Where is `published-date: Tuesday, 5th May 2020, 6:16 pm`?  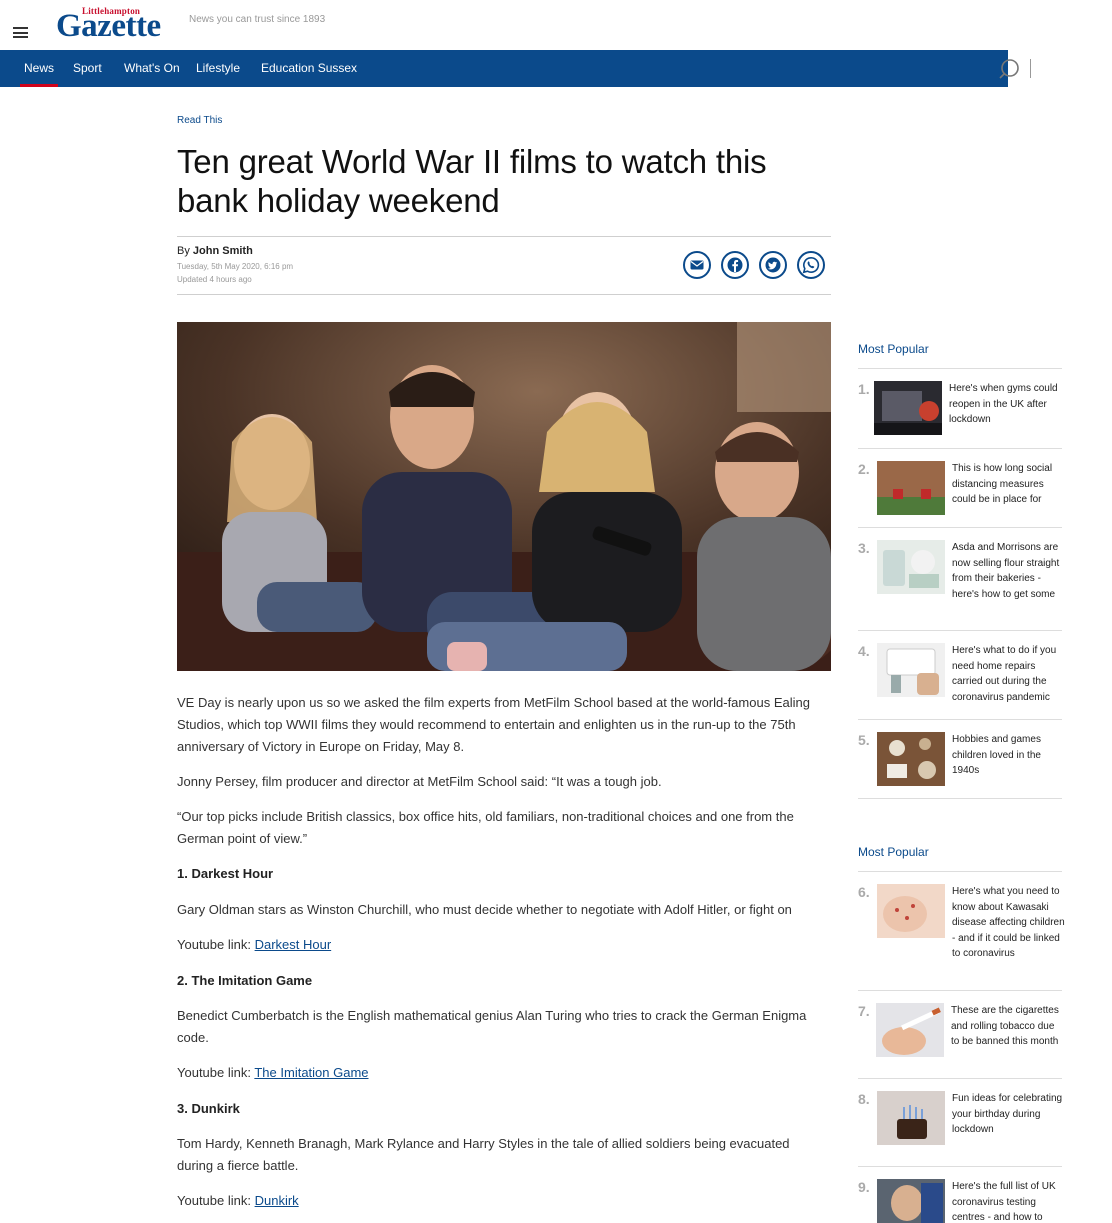
published-date: Tuesday, 5th May 2020, 6:16 pm is located at coordinates (235, 266).